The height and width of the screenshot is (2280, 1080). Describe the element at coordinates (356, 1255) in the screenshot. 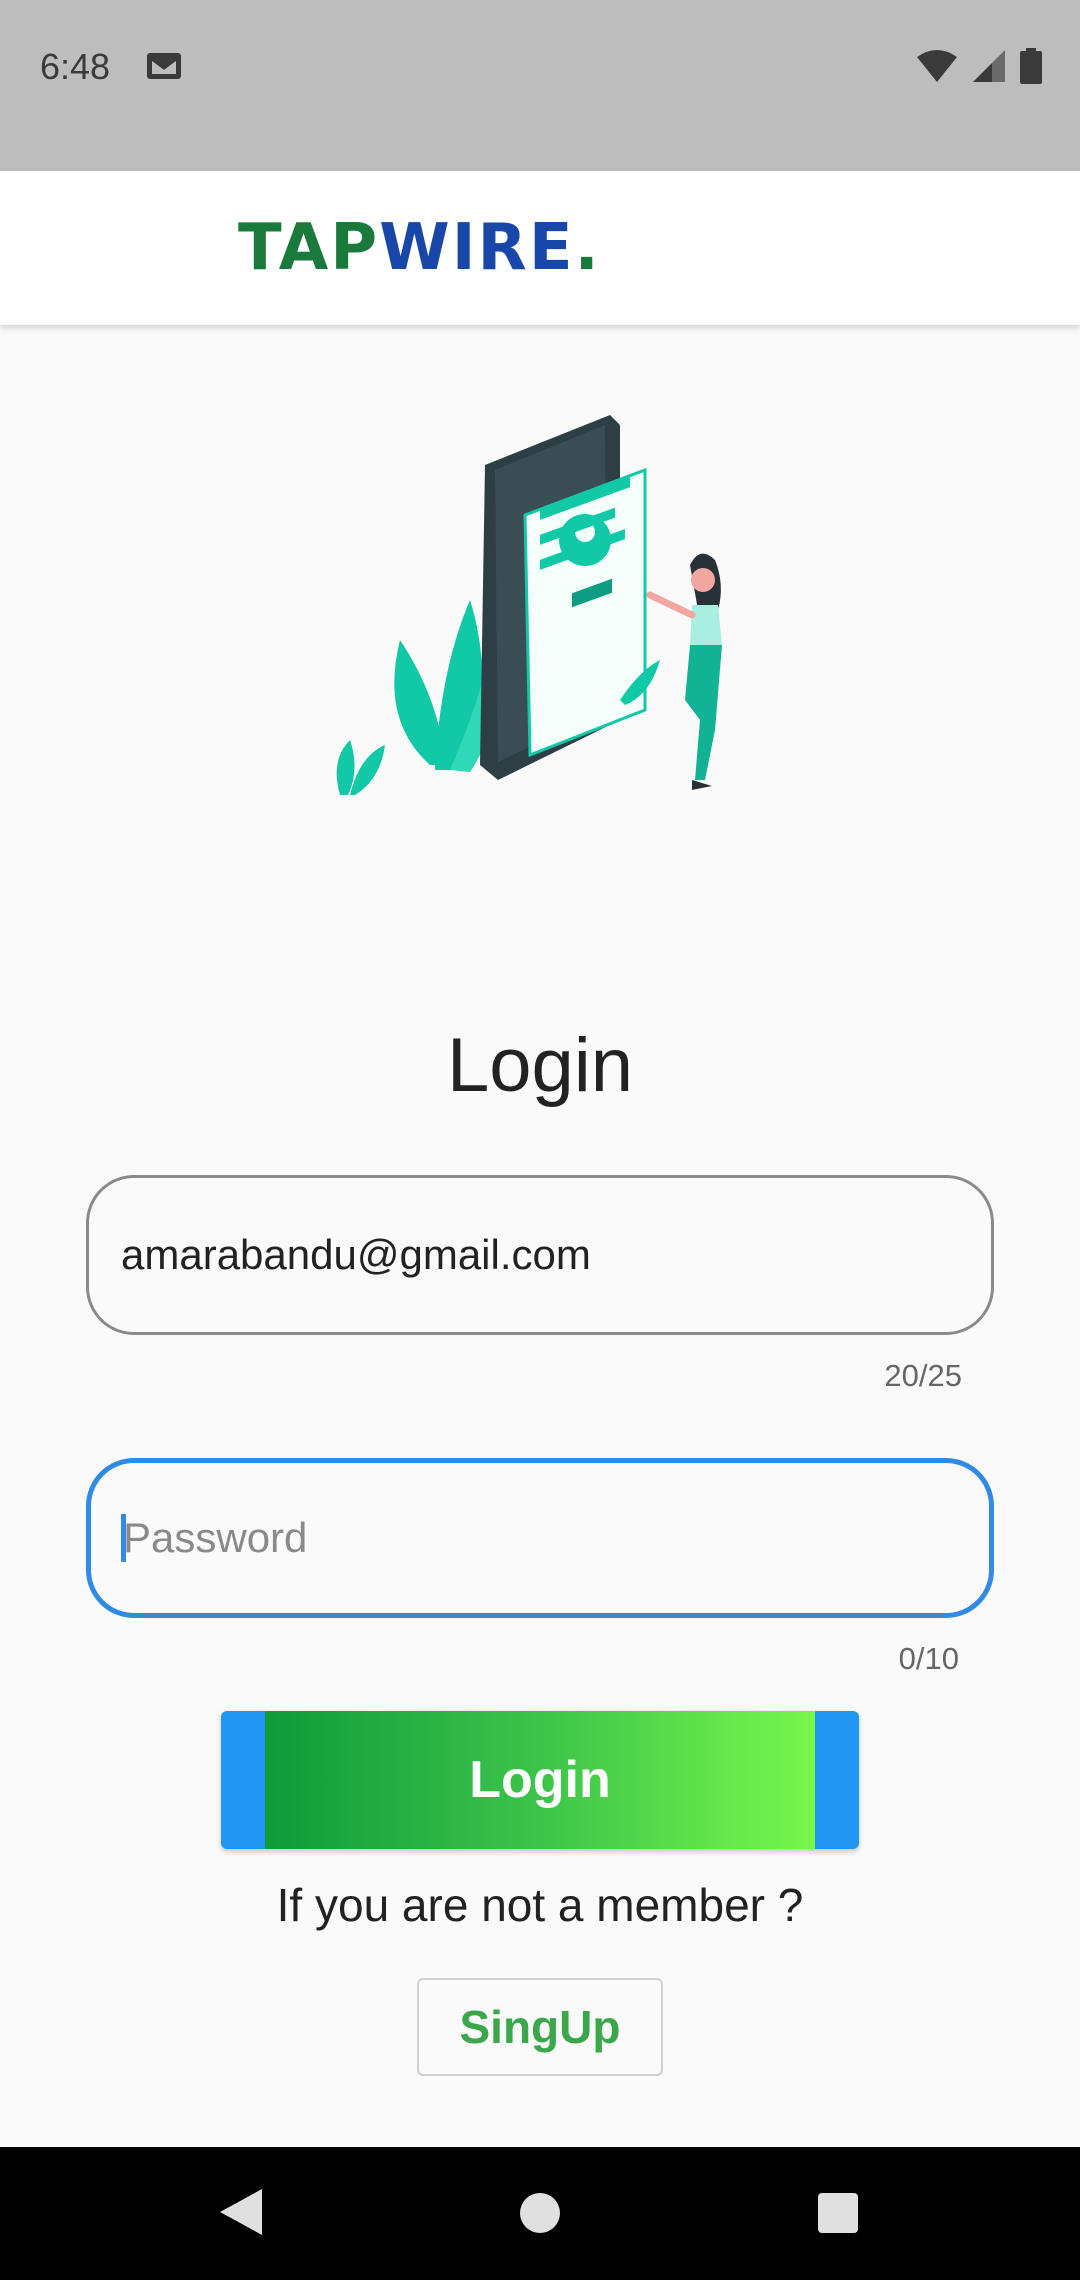

I see `email-field-value: amarabandu@gmail.com` at that location.